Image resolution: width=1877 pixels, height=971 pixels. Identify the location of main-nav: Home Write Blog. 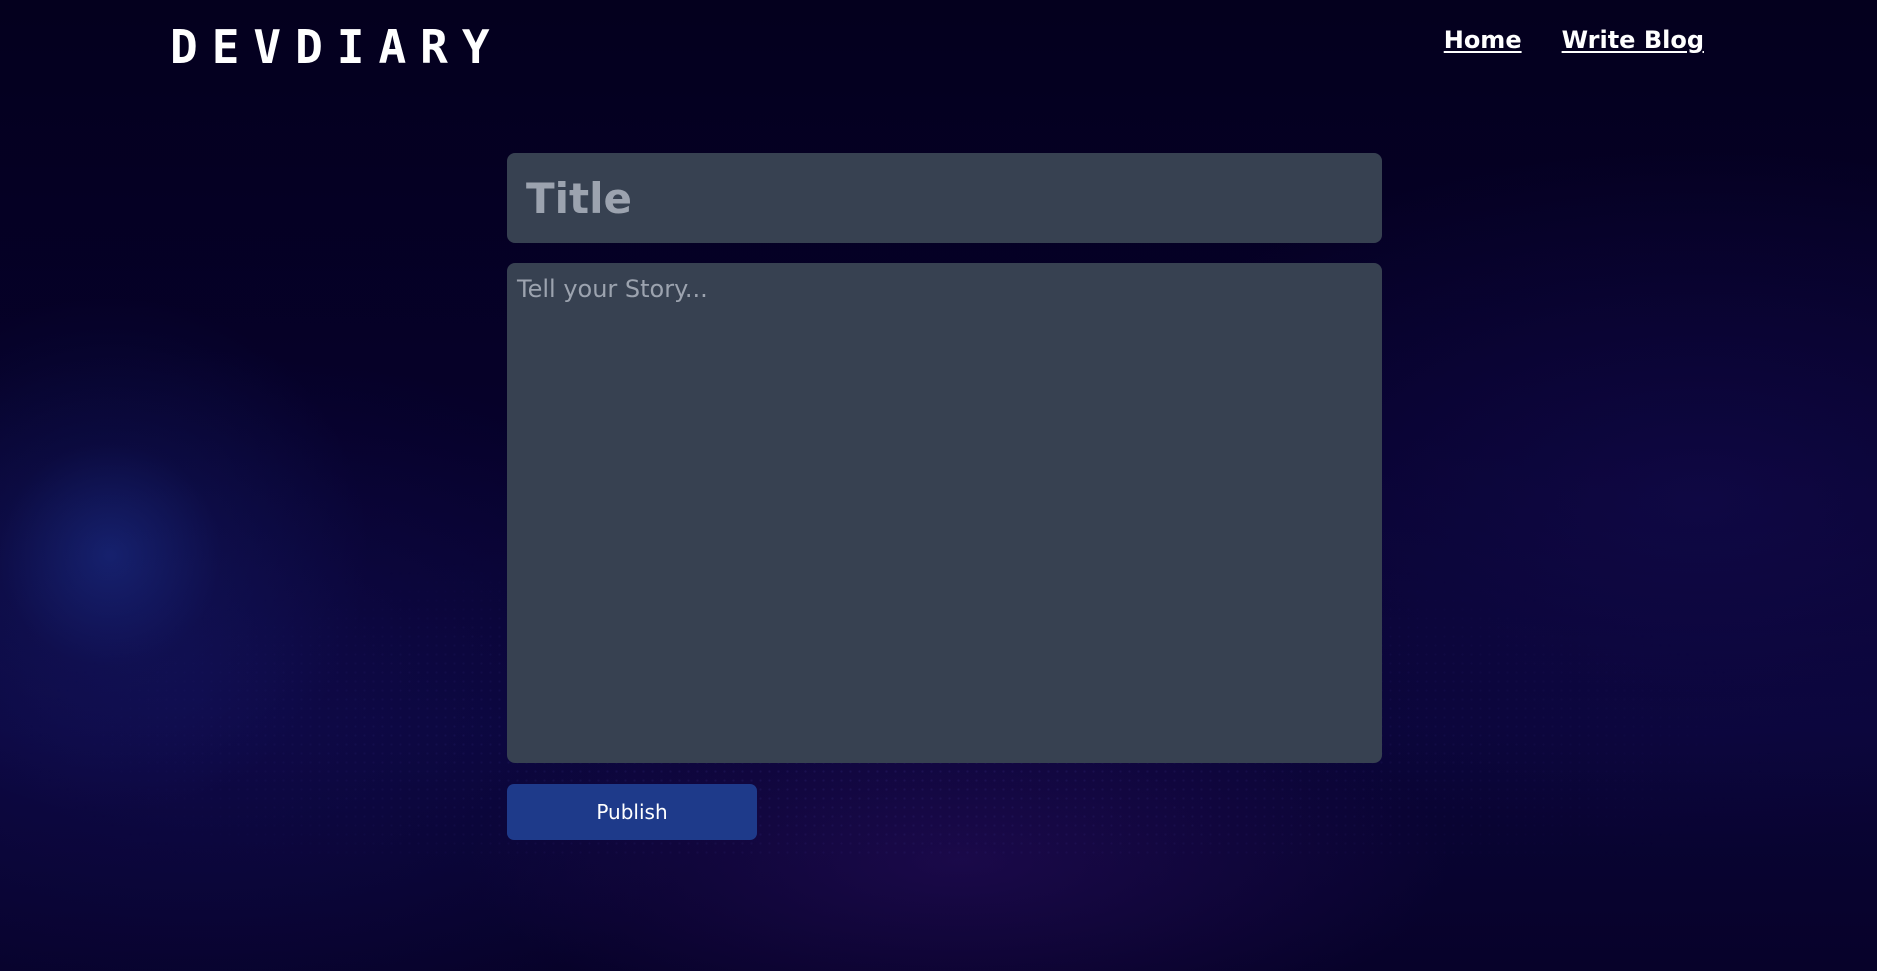
(1574, 40).